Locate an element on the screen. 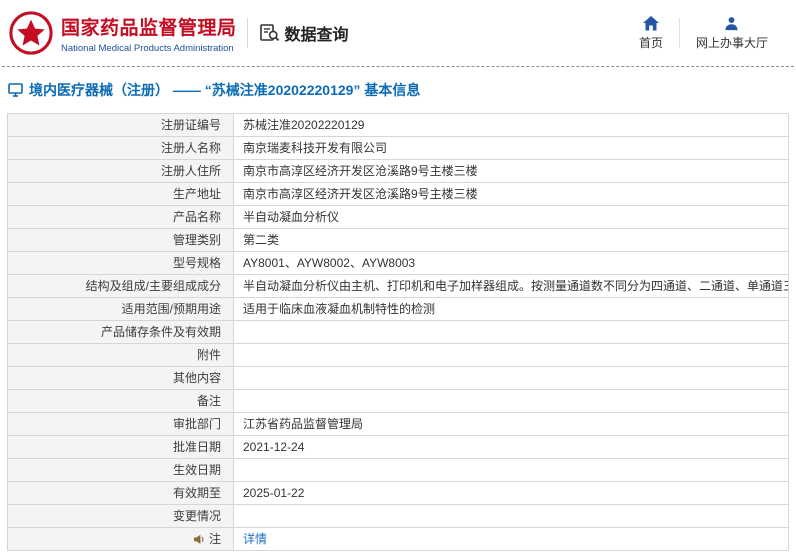 The height and width of the screenshot is (558, 796). nav-item-home: 首页 is located at coordinates (651, 33).